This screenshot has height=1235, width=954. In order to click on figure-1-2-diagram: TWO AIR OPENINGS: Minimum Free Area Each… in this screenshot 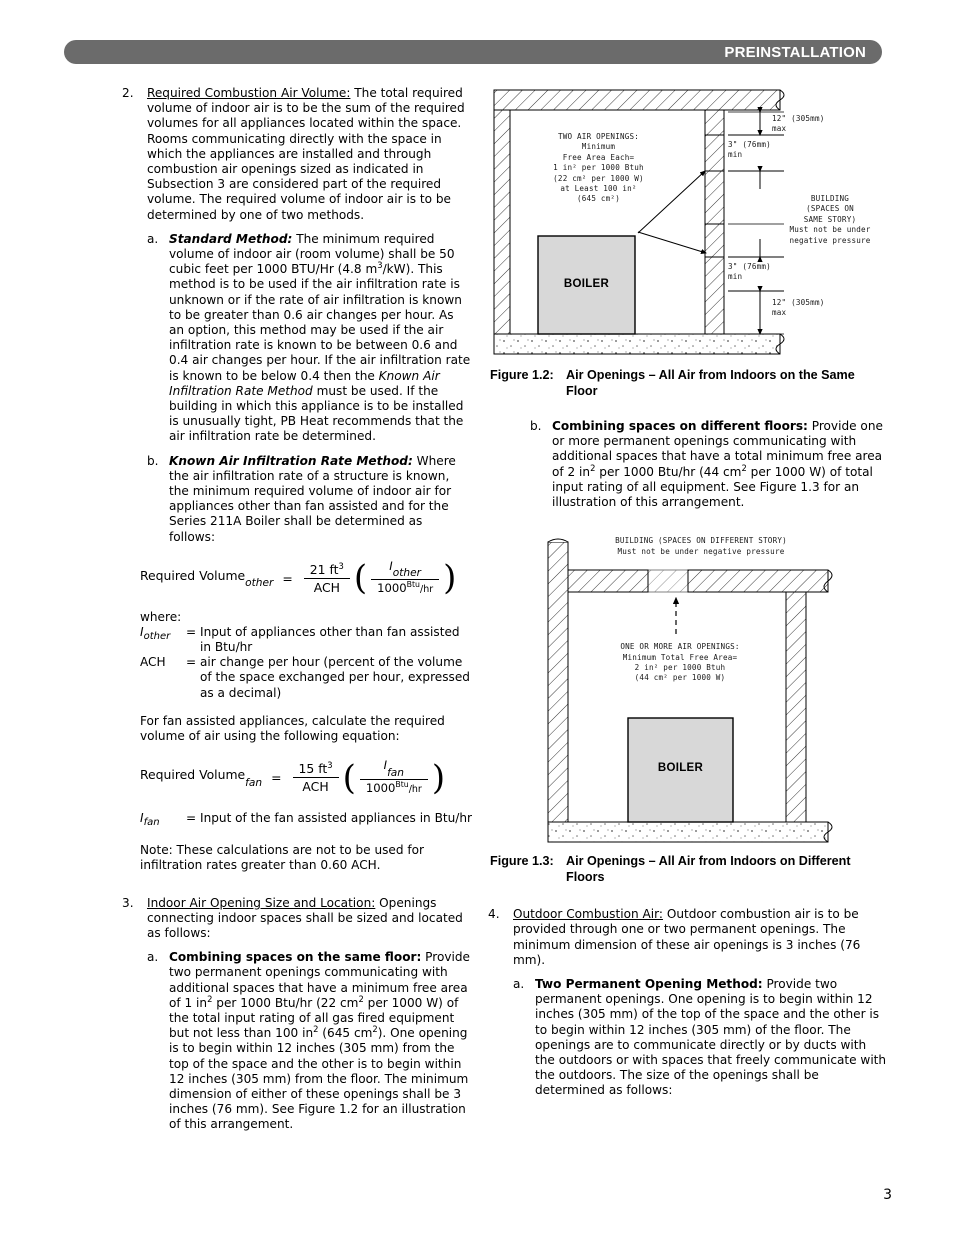, I will do `click(688, 222)`.